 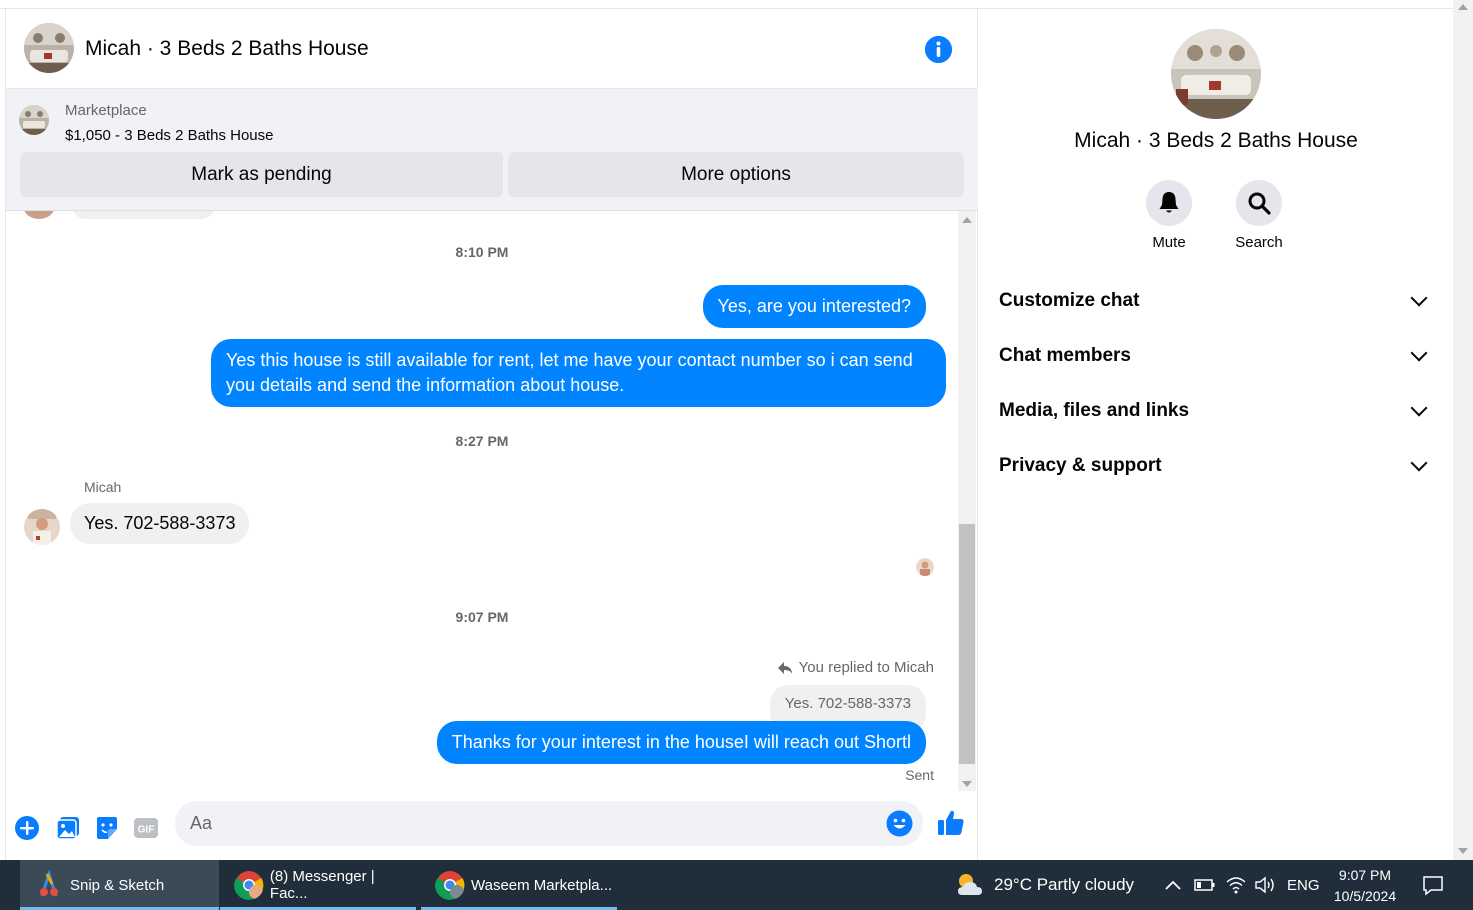 What do you see at coordinates (899, 823) in the screenshot?
I see `emoji-icon` at bounding box center [899, 823].